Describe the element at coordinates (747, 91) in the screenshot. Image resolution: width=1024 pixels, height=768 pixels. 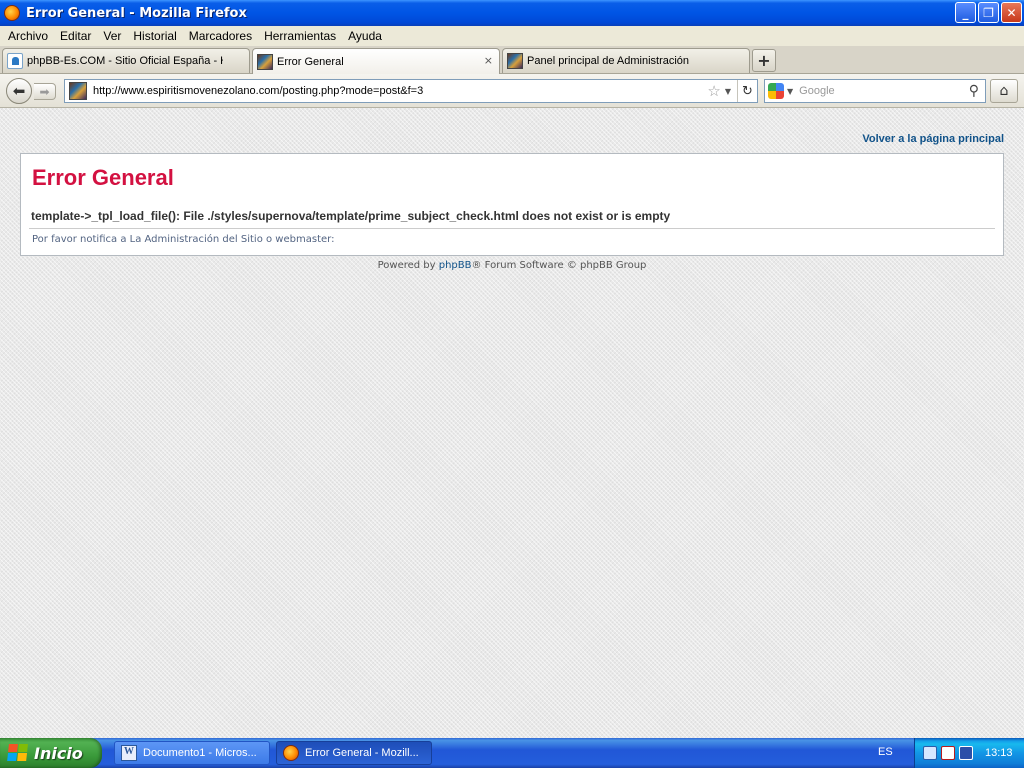
I see `reload-icon: ↻` at that location.